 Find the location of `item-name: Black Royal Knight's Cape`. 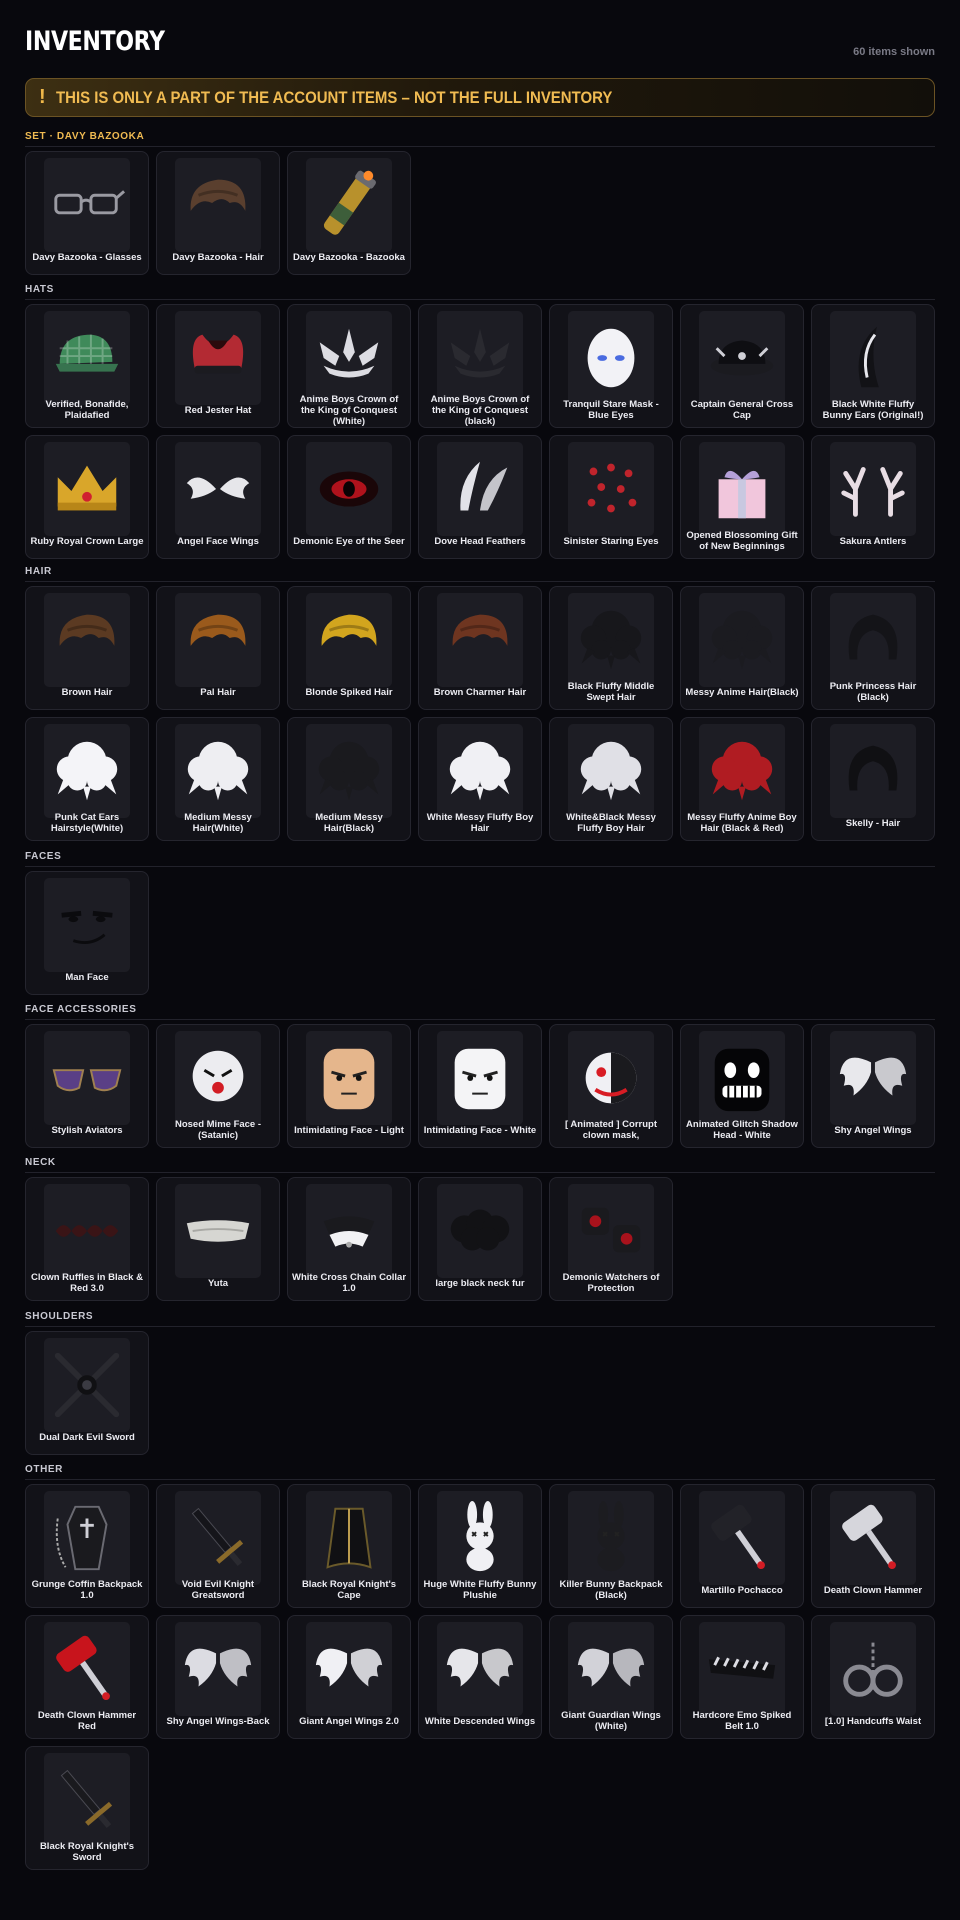

item-name: Black Royal Knight's Cape is located at coordinates (349, 1590).